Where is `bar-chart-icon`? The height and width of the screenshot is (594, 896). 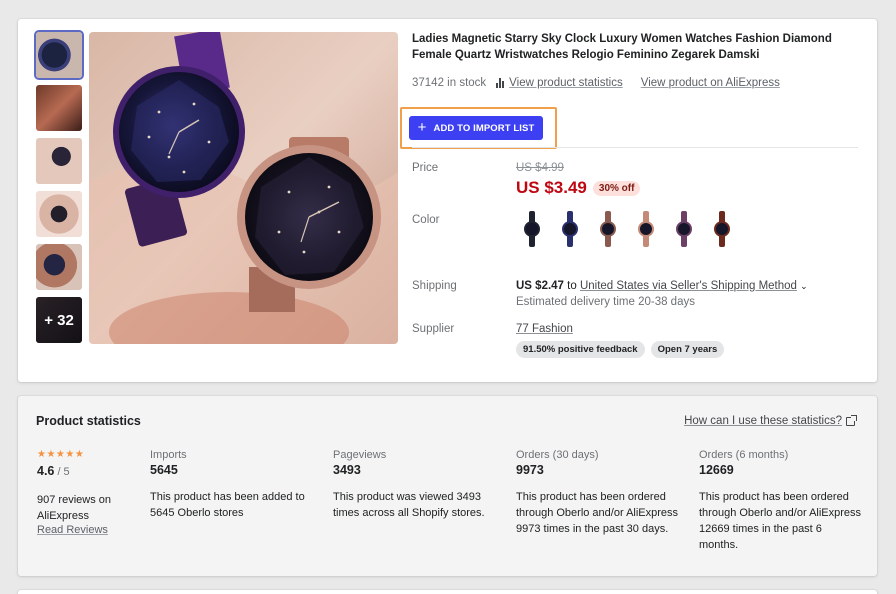
bar-chart-icon is located at coordinates (500, 83).